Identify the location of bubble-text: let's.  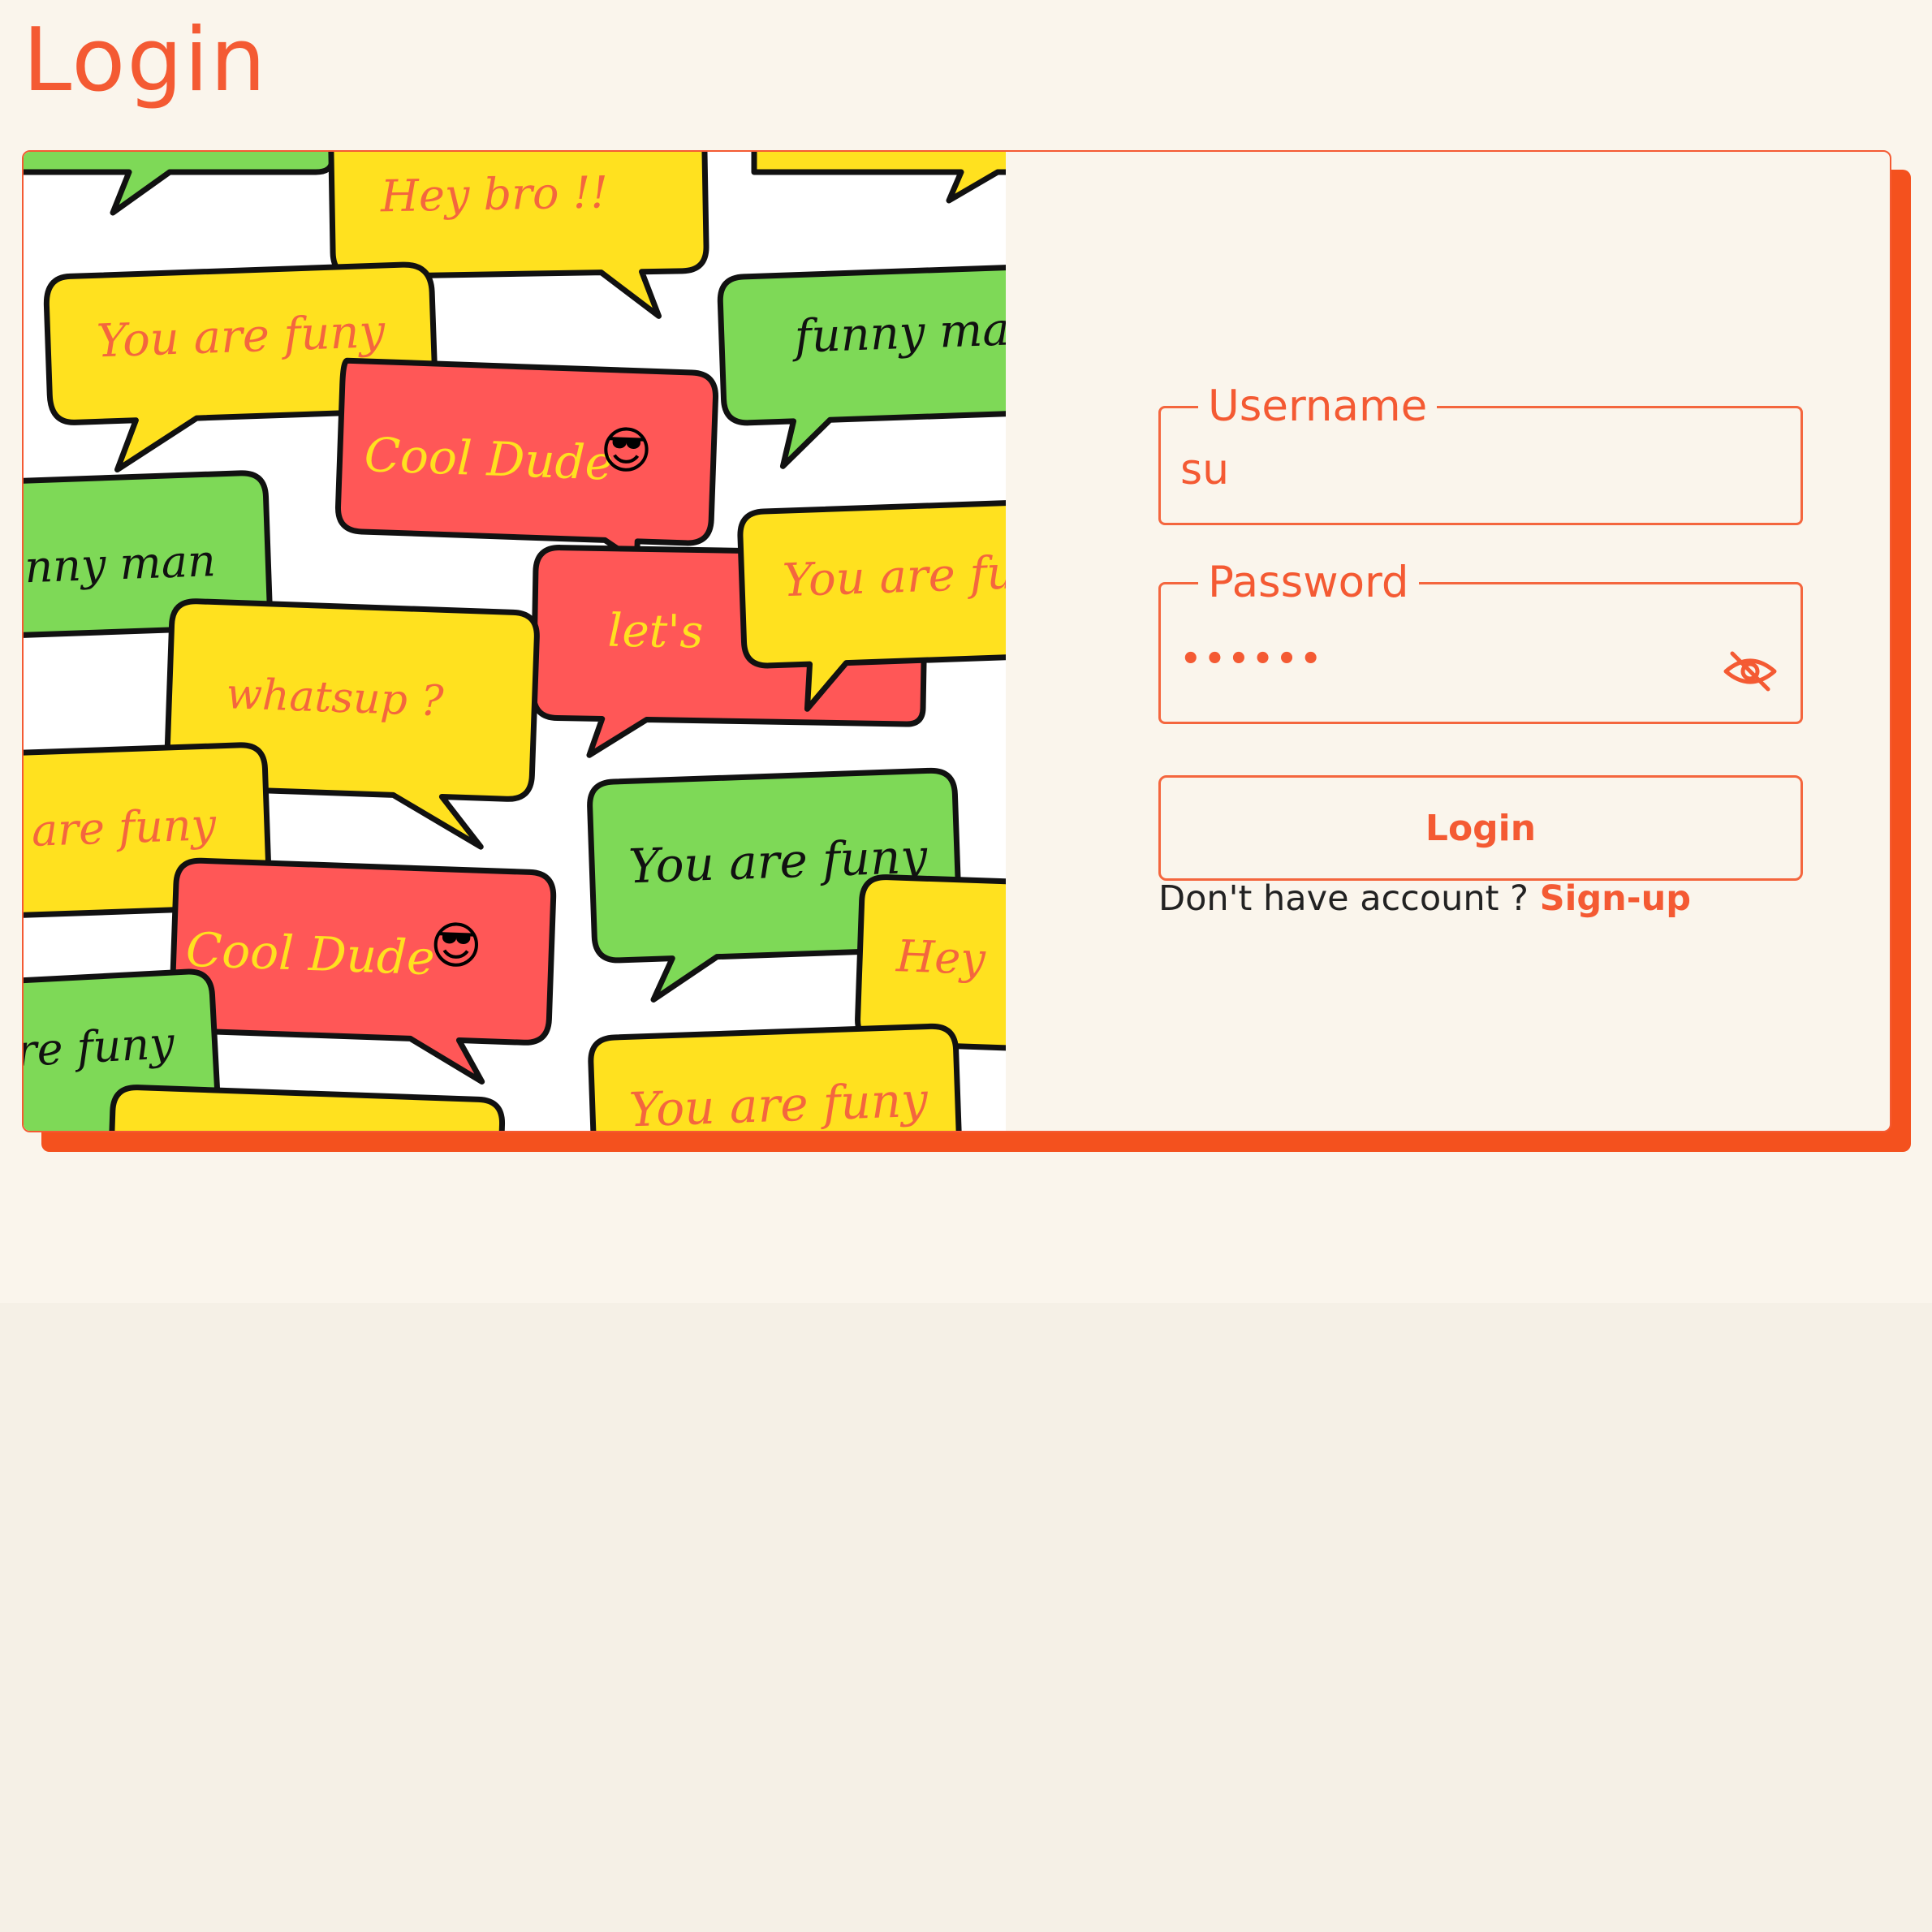
(655, 632).